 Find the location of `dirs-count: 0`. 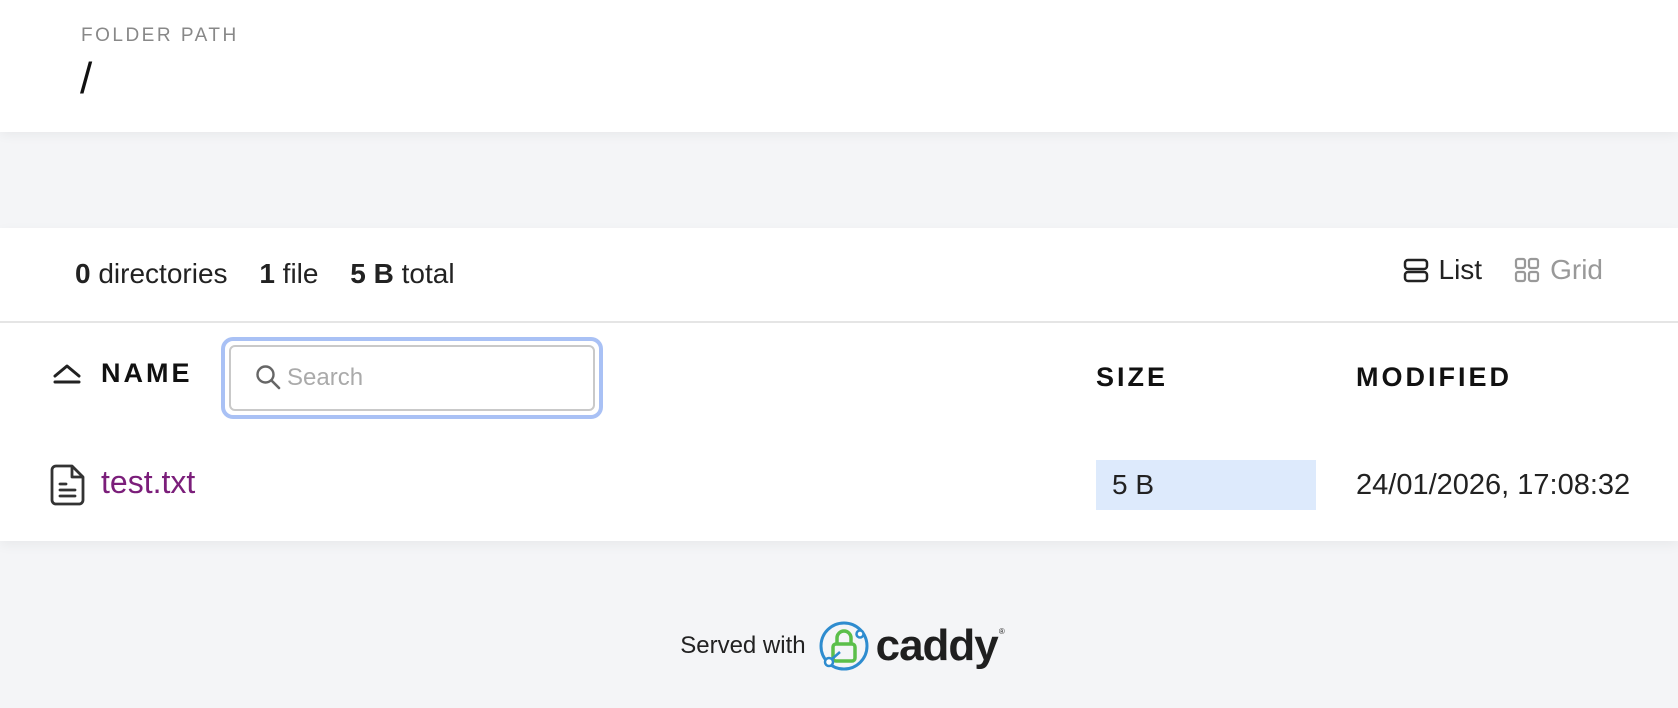

dirs-count: 0 is located at coordinates (83, 273).